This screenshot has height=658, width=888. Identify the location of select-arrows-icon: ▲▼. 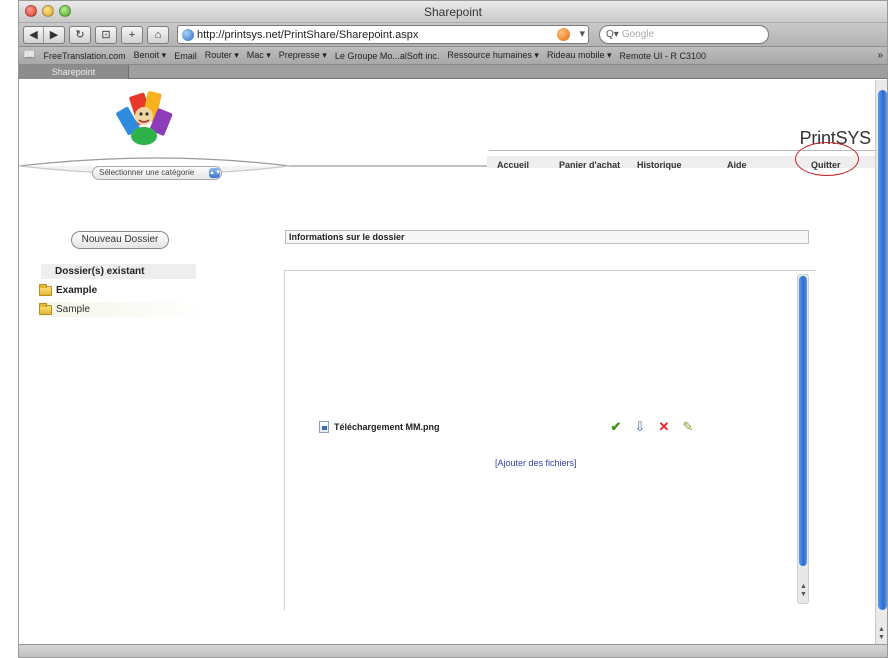
(215, 173).